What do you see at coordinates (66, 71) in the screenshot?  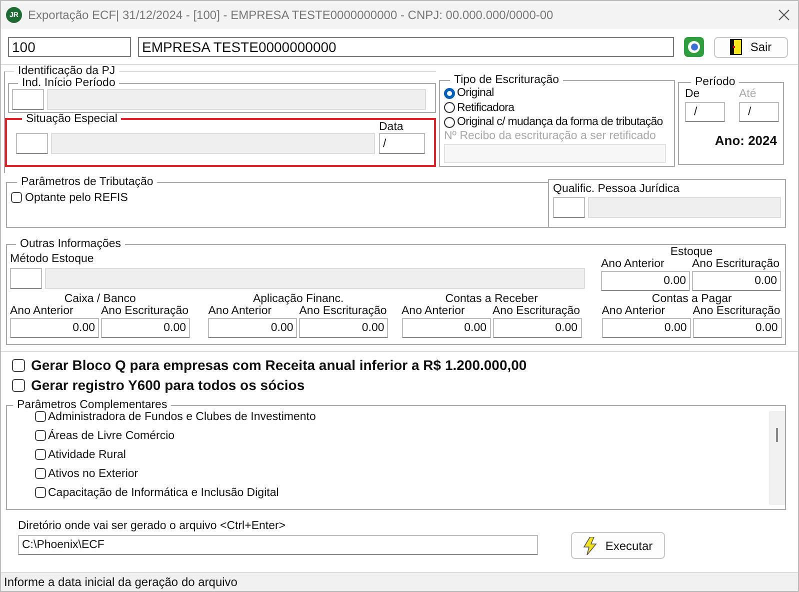 I see `group-title: Identificação da PJ` at bounding box center [66, 71].